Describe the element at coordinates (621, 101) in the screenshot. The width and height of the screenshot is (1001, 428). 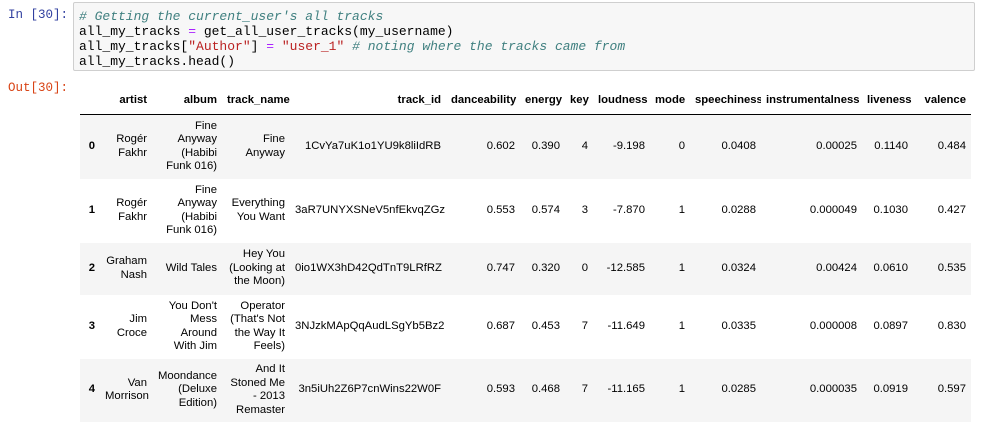
I see `column-header-loudness: loudness` at that location.